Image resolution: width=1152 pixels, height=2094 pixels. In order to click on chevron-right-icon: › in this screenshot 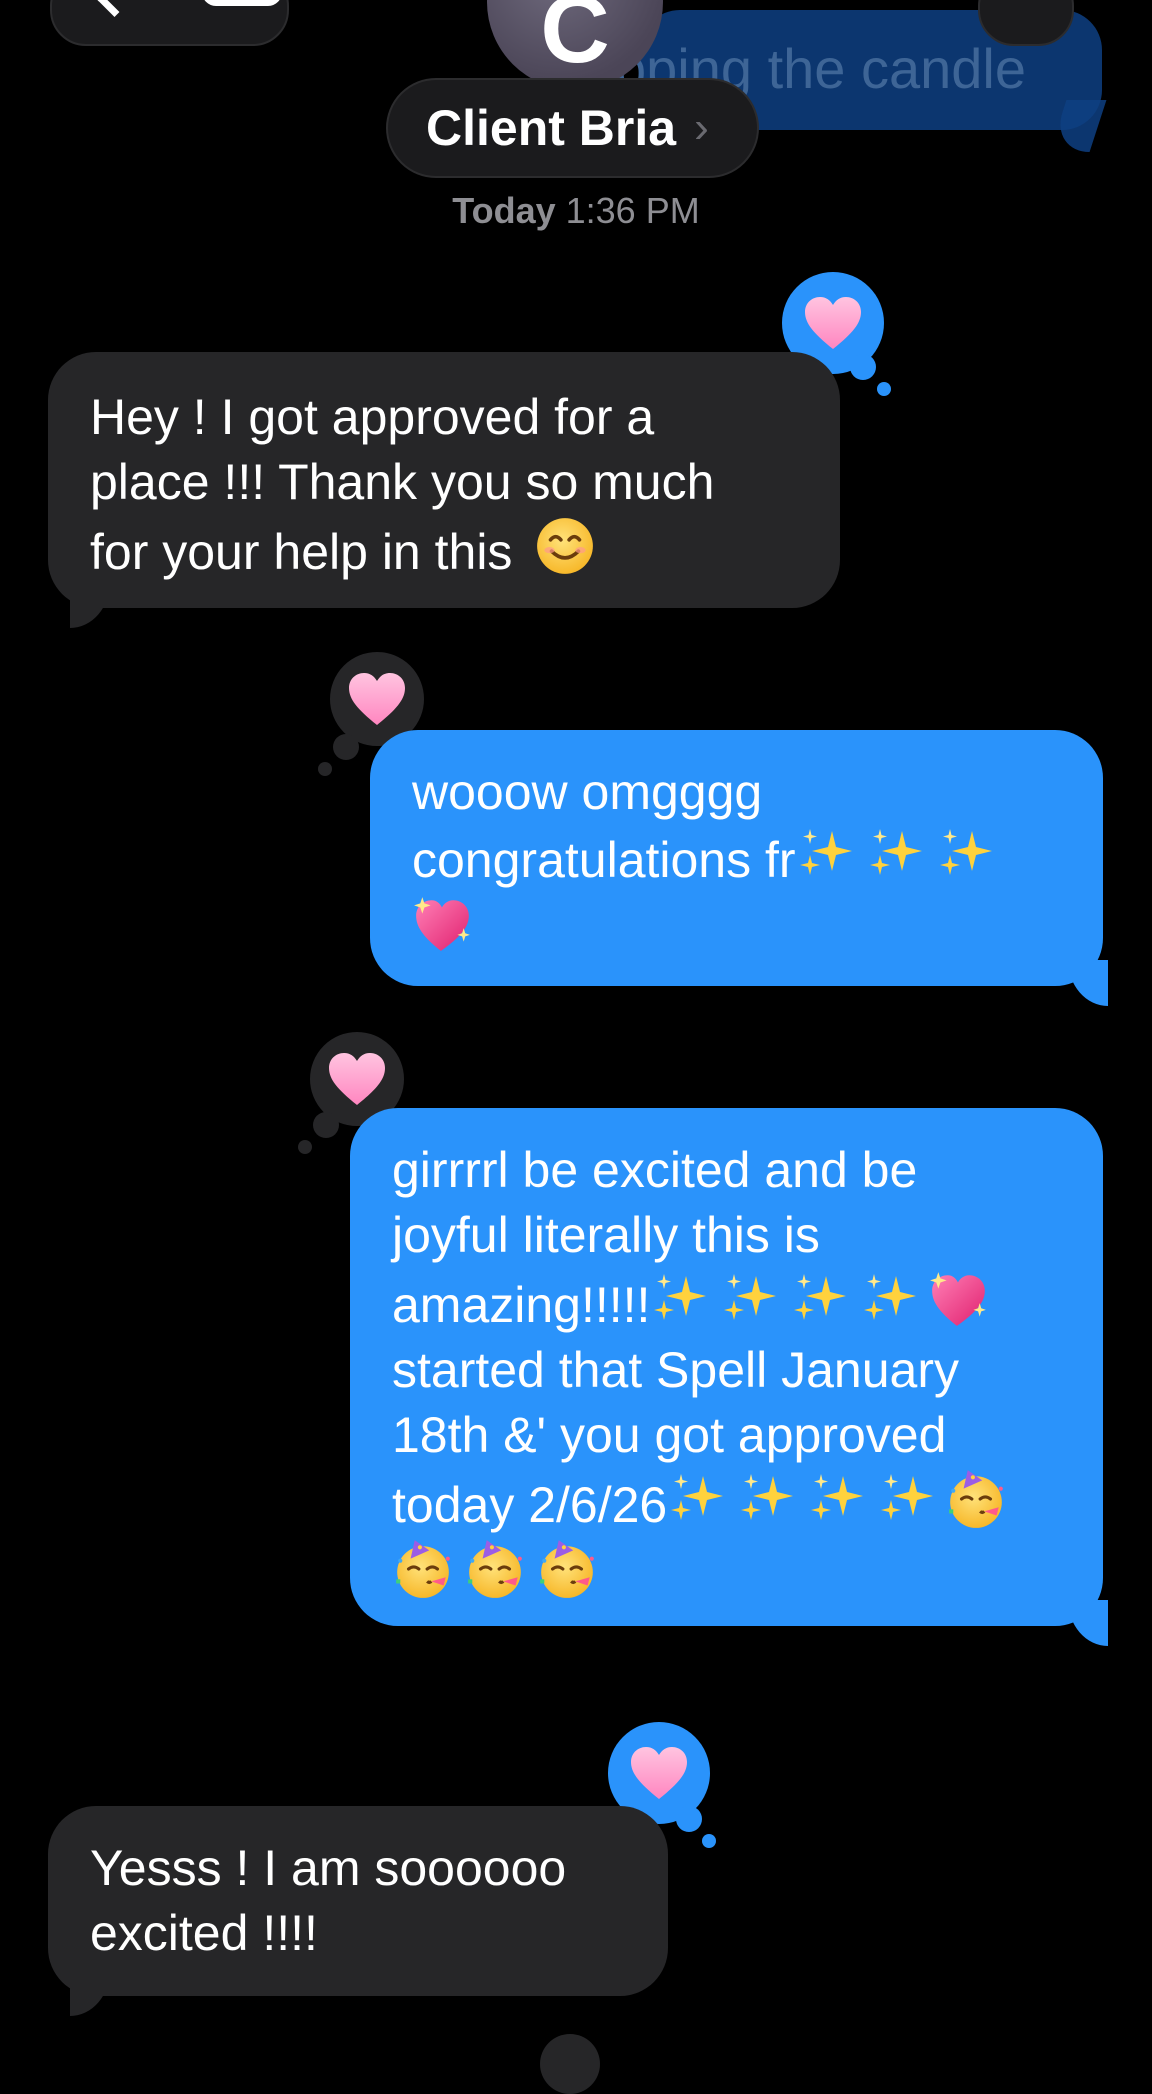, I will do `click(701, 127)`.